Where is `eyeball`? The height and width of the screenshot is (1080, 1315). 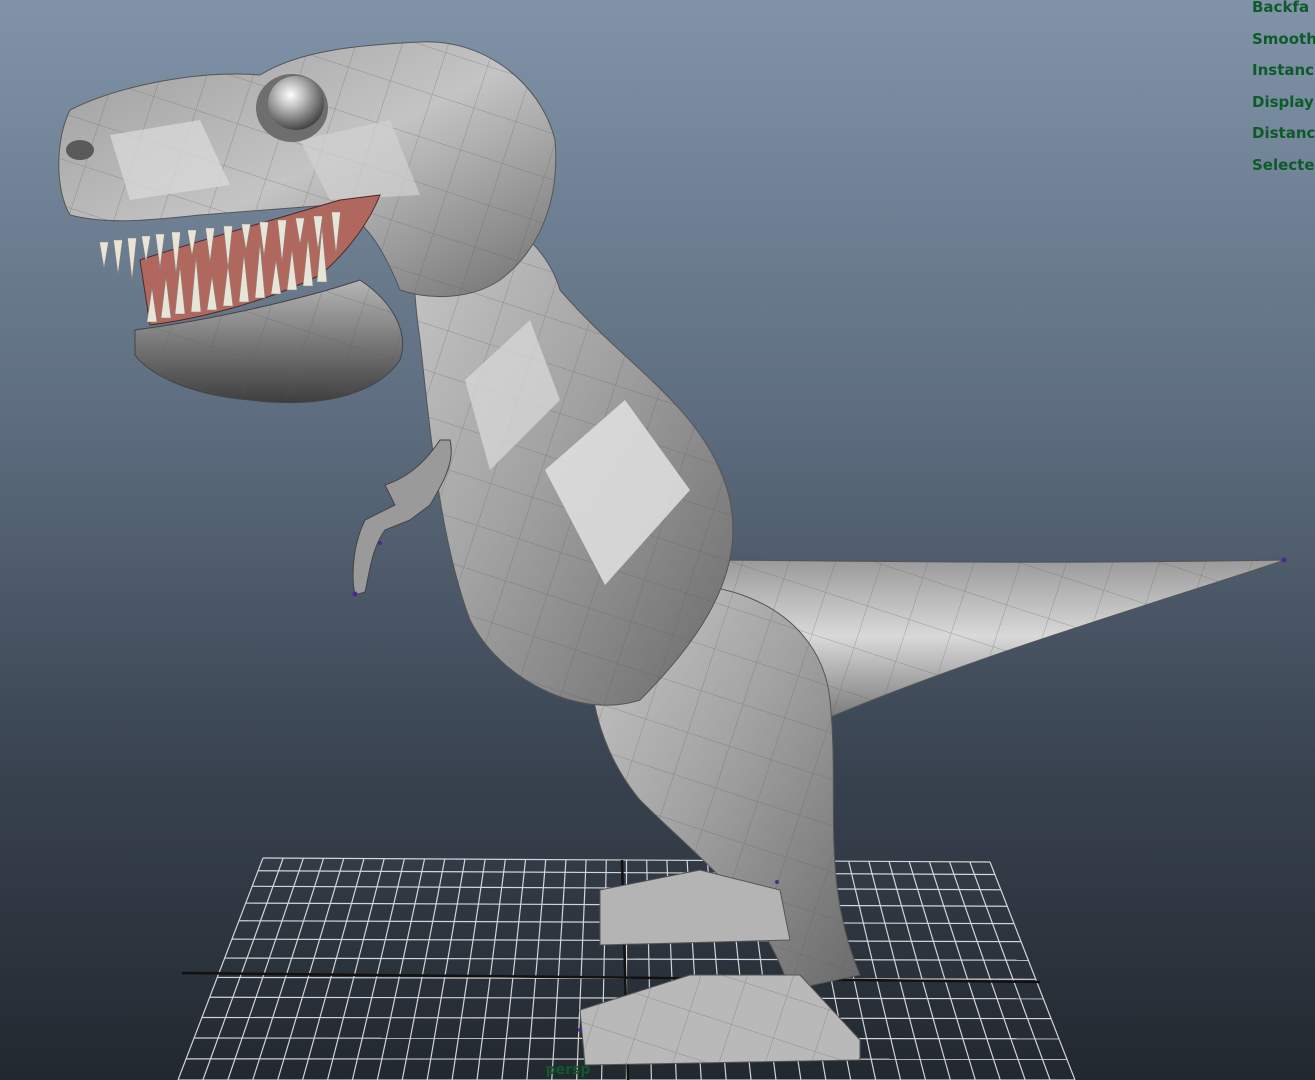 eyeball is located at coordinates (296, 103).